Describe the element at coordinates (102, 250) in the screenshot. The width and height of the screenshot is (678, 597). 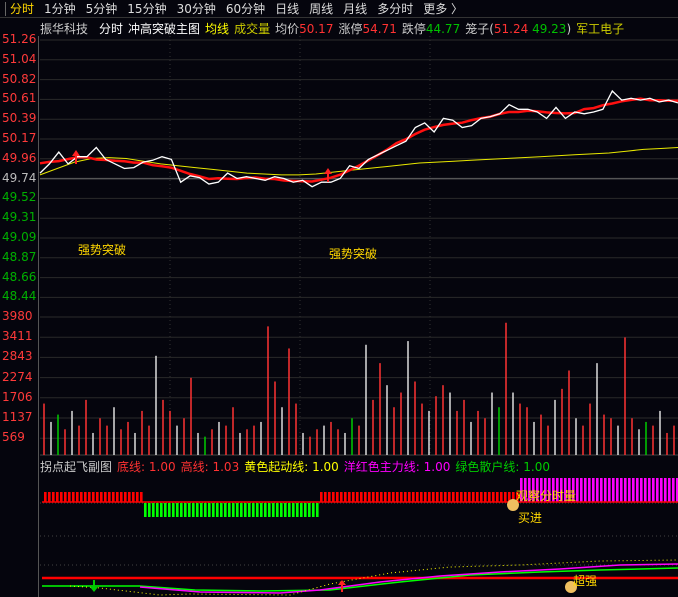
I see `signal-label: 强势突破` at that location.